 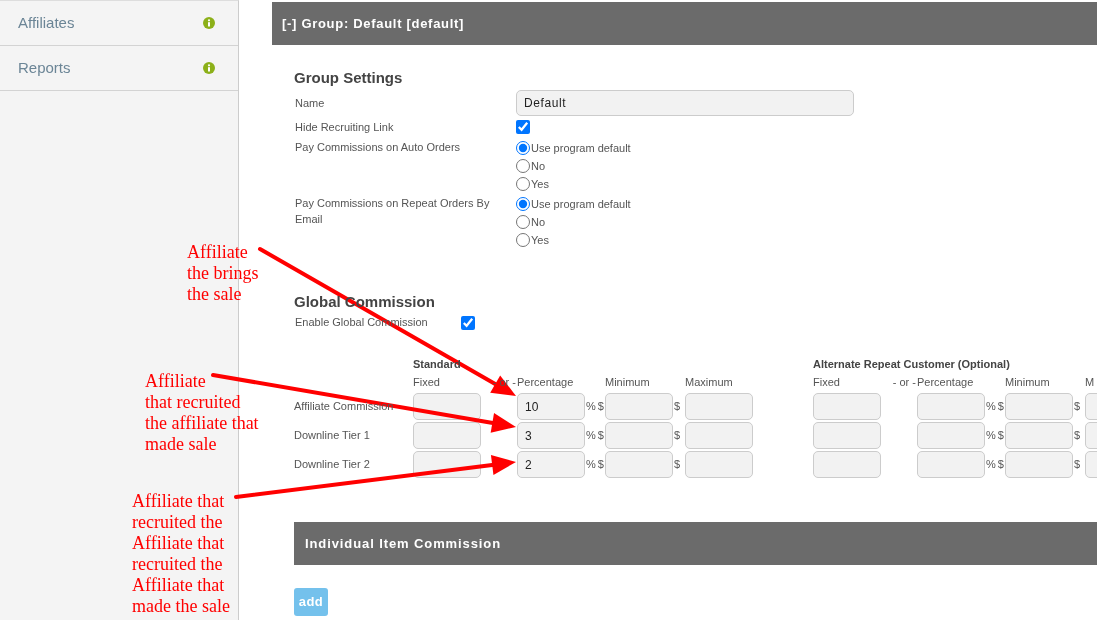 What do you see at coordinates (695, 543) in the screenshot?
I see `section-header: Individual Item Commission` at bounding box center [695, 543].